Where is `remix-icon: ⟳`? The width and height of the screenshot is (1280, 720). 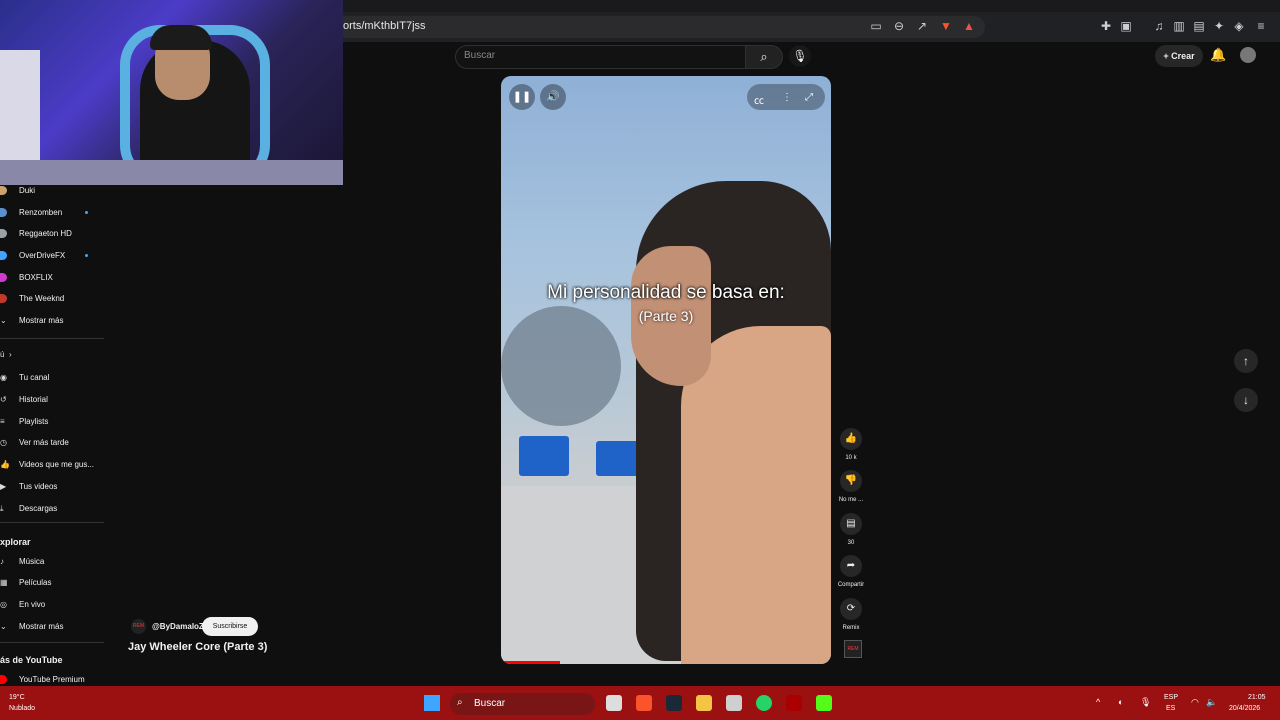 remix-icon: ⟳ is located at coordinates (851, 608).